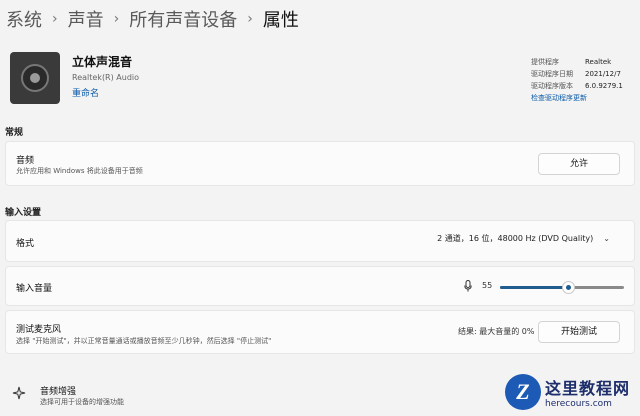  Describe the element at coordinates (25, 244) in the screenshot. I see `format-title: 格式` at that location.